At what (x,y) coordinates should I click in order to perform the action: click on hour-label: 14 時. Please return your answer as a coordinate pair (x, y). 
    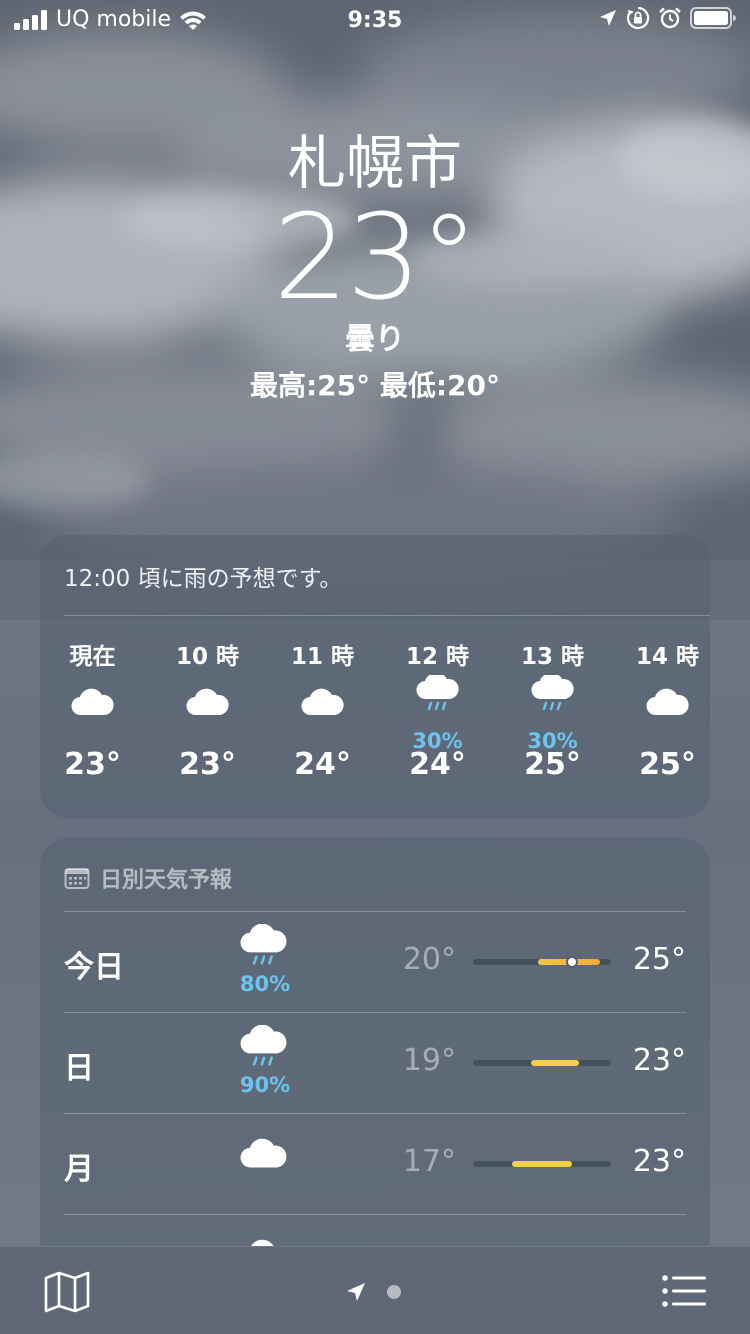
    Looking at the image, I should click on (667, 657).